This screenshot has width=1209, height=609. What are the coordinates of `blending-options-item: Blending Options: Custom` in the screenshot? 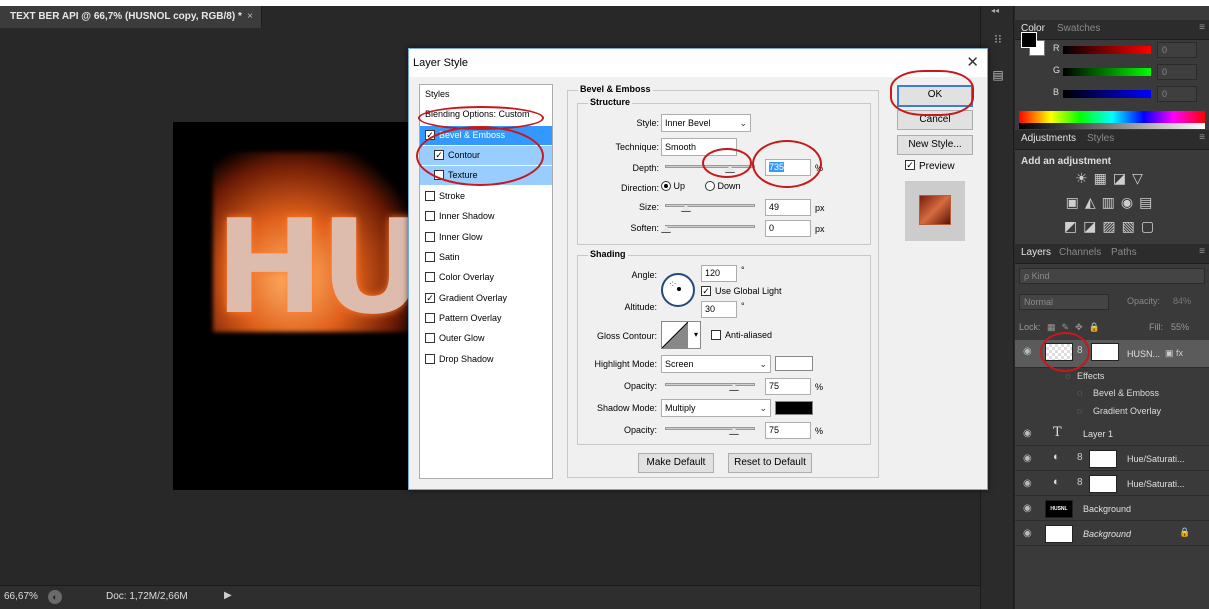 It's located at (486, 114).